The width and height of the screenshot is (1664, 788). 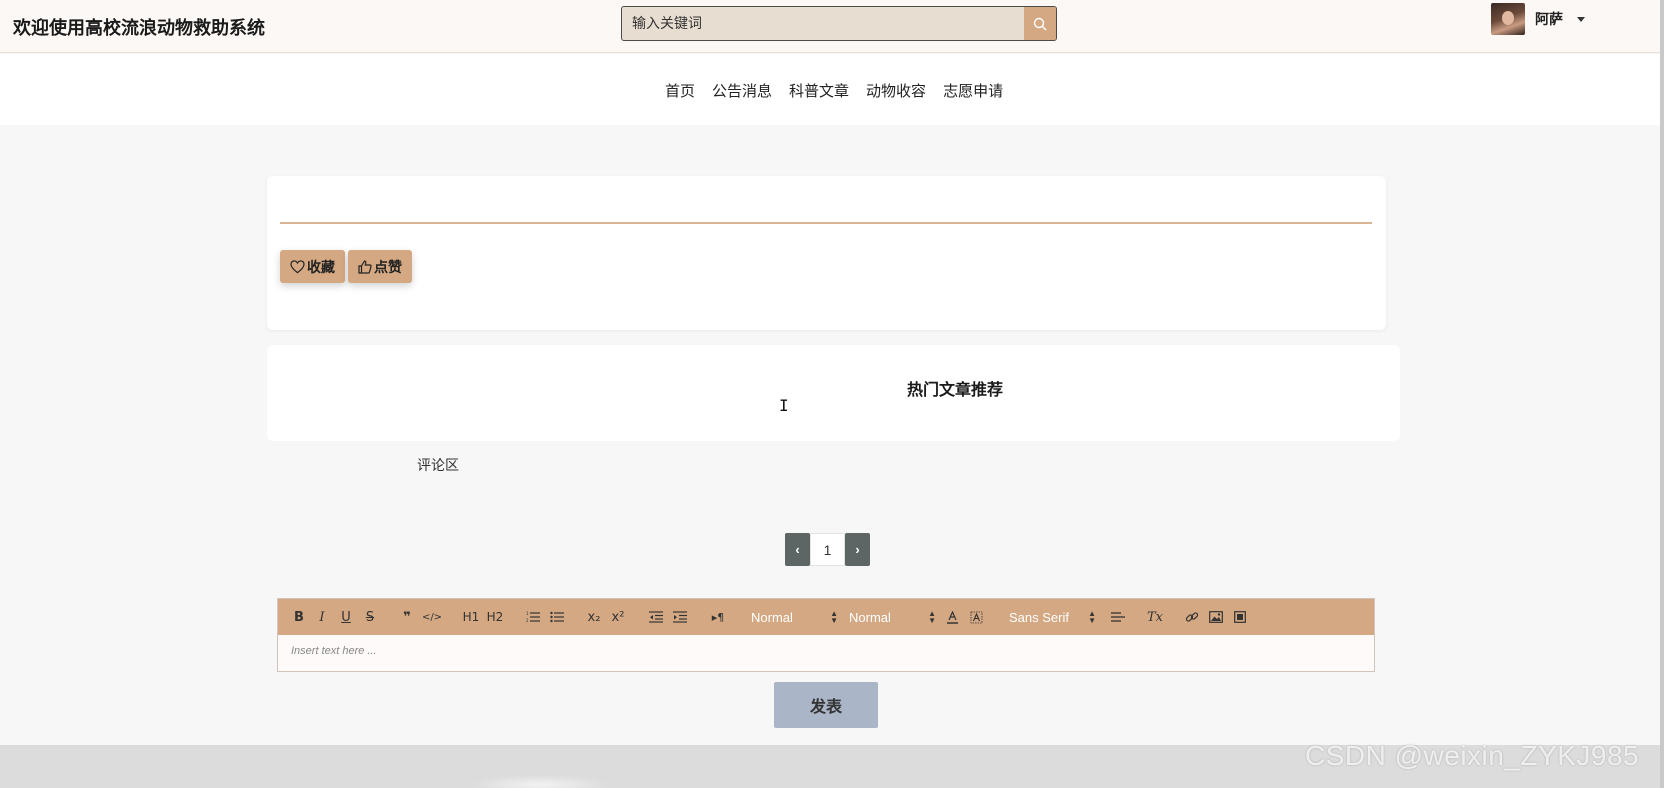 What do you see at coordinates (139, 28) in the screenshot?
I see `site-title: 欢迎使用高校流浪动物救助系统` at bounding box center [139, 28].